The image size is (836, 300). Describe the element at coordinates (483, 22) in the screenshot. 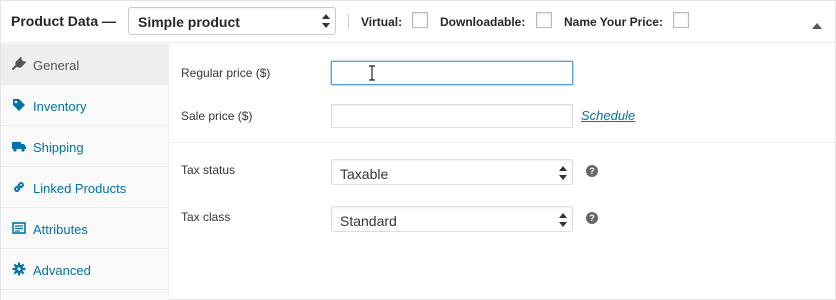

I see `downloadable-label: Downloadable:` at that location.